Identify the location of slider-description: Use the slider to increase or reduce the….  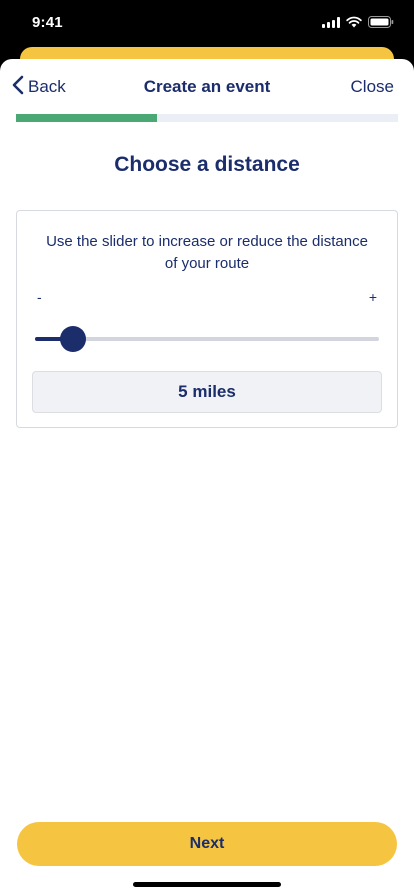
(207, 252).